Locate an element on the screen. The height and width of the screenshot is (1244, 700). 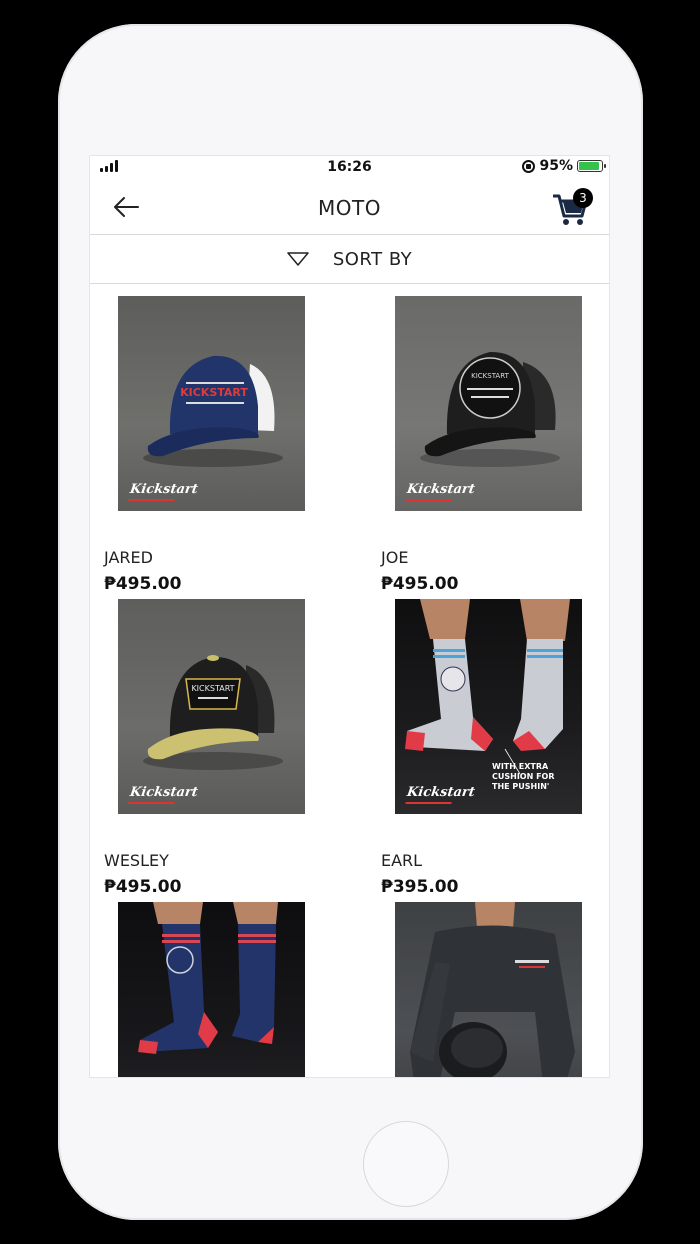
cart-button: 3 is located at coordinates (573, 208).